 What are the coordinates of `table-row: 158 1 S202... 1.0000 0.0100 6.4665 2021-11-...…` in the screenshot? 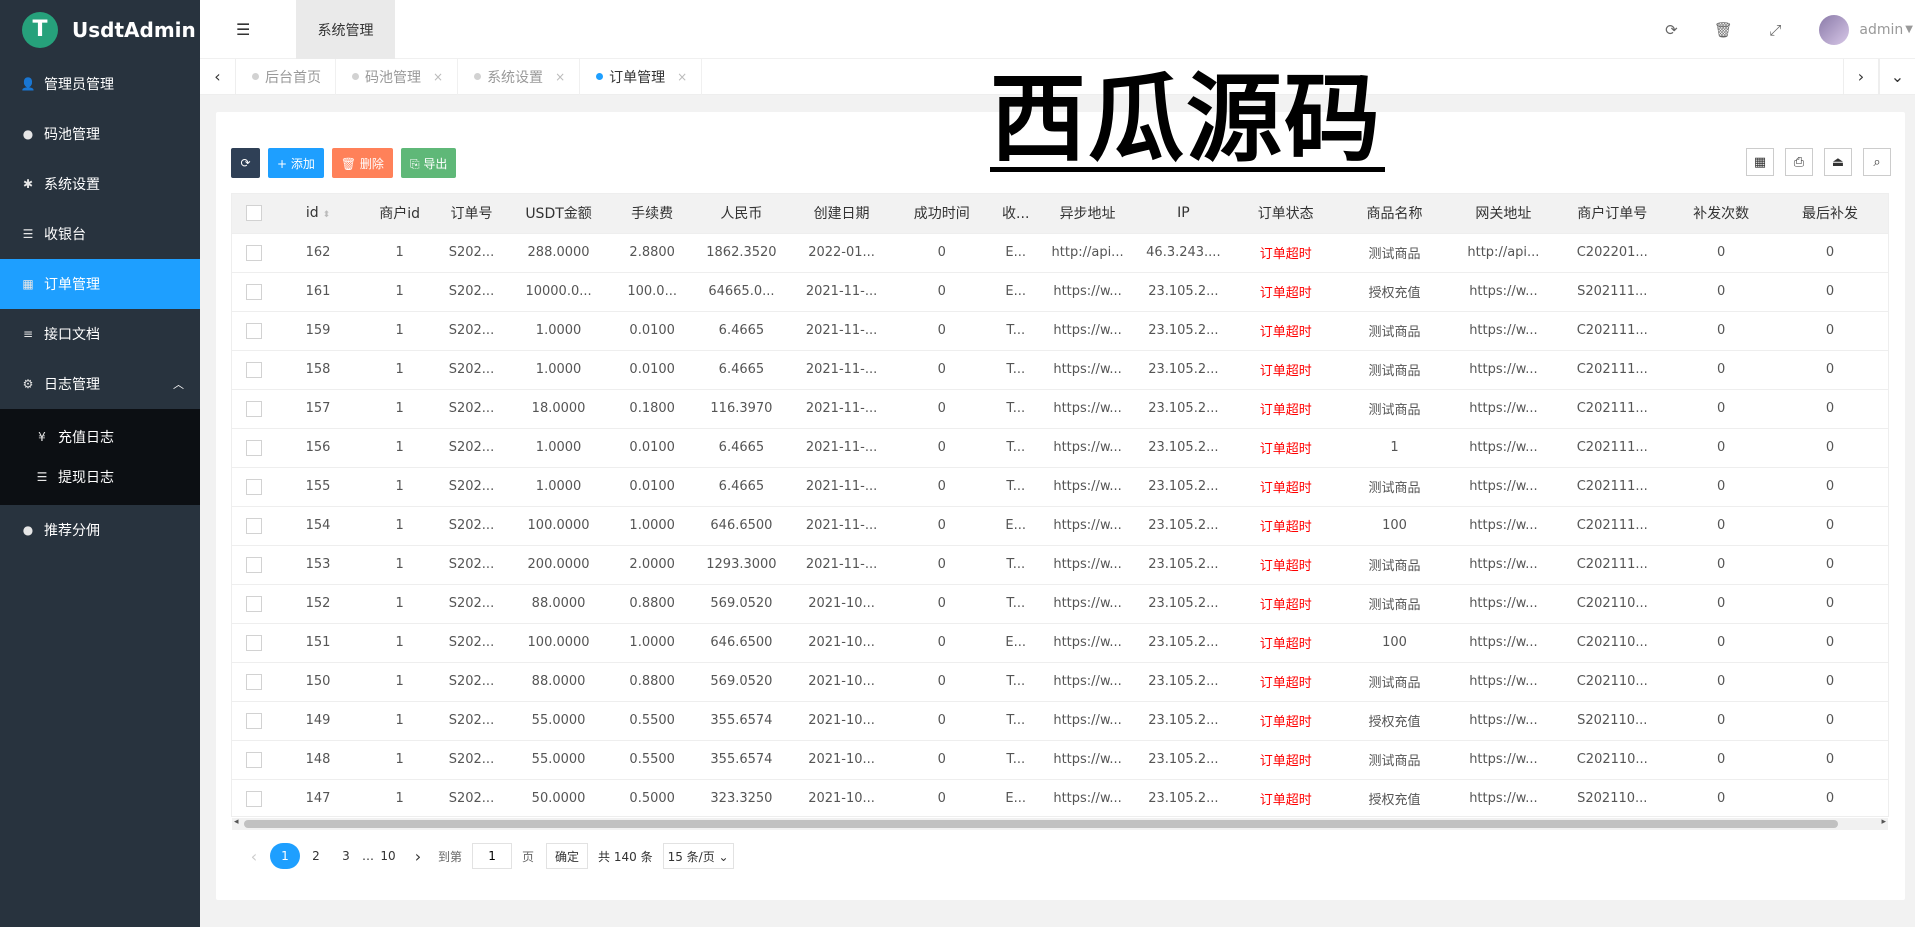 It's located at (1060, 370).